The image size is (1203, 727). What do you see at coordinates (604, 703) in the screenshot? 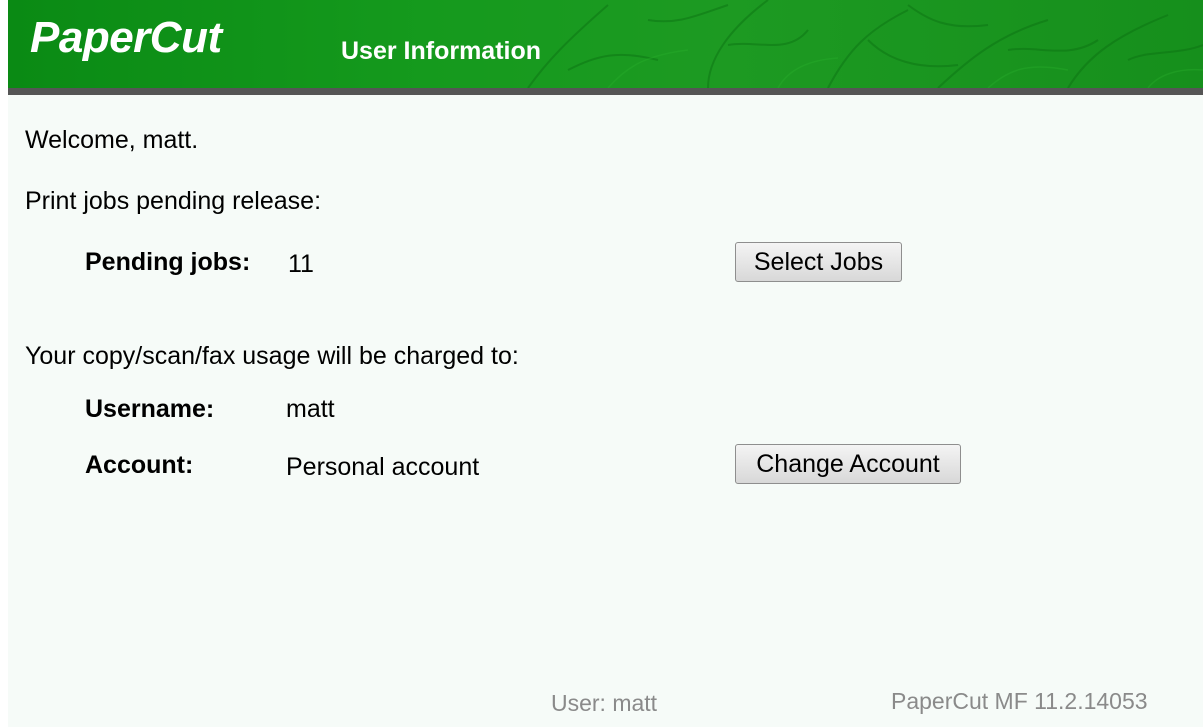
I see `footer-user: User: matt` at bounding box center [604, 703].